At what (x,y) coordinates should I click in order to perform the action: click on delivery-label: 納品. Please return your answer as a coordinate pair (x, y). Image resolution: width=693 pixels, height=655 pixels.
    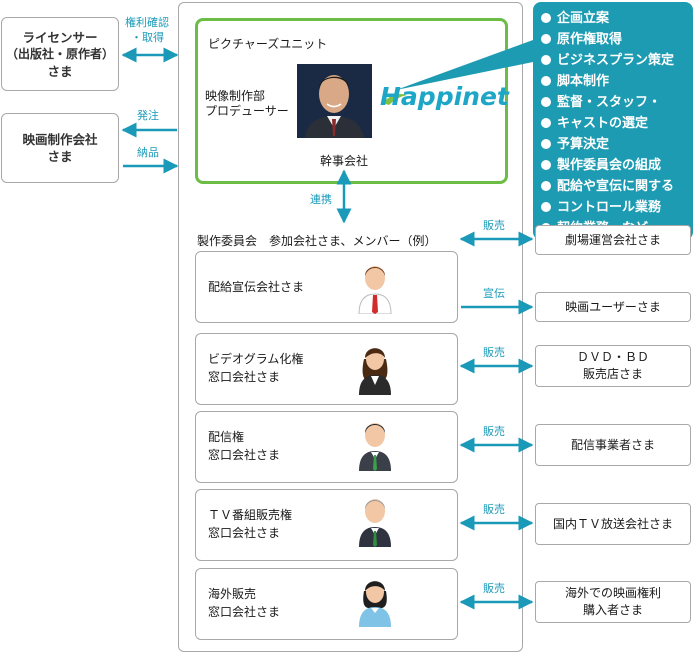
    Looking at the image, I should click on (148, 152).